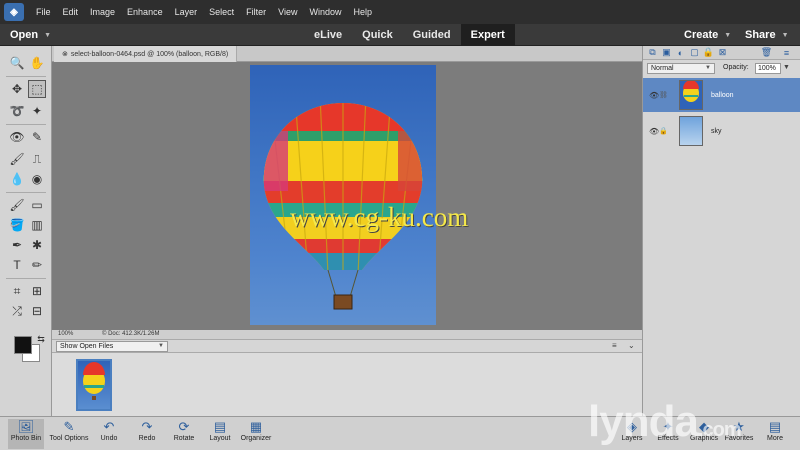 The height and width of the screenshot is (450, 800). Describe the element at coordinates (663, 131) in the screenshot. I see `lock-icon: 🔒` at that location.